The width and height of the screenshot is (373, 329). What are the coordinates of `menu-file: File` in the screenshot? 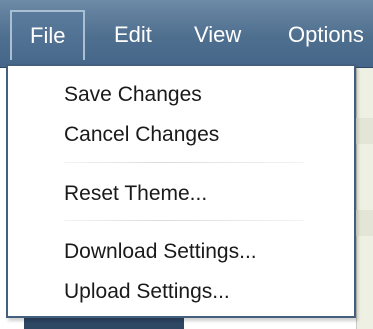 It's located at (48, 35).